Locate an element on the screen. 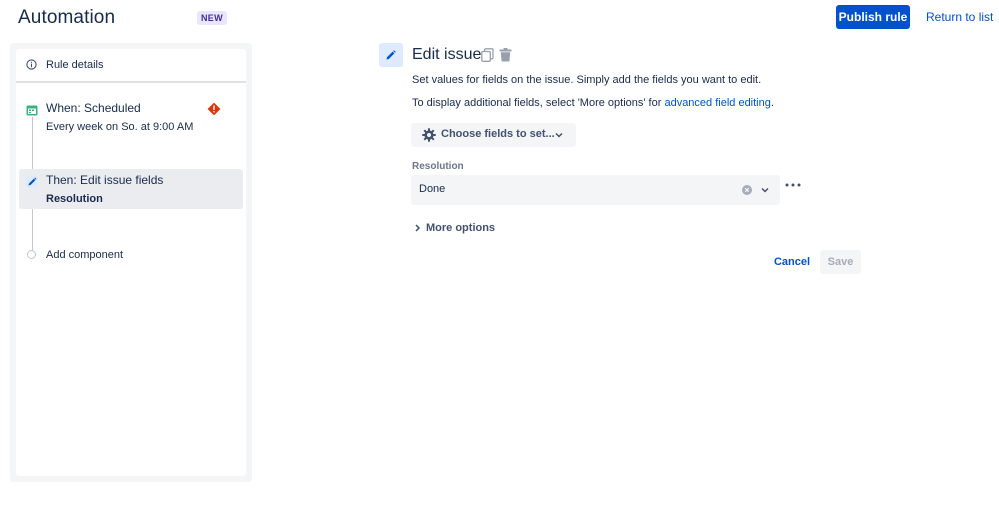 The height and width of the screenshot is (510, 999). resolution-field-label: Resolution is located at coordinates (438, 166).